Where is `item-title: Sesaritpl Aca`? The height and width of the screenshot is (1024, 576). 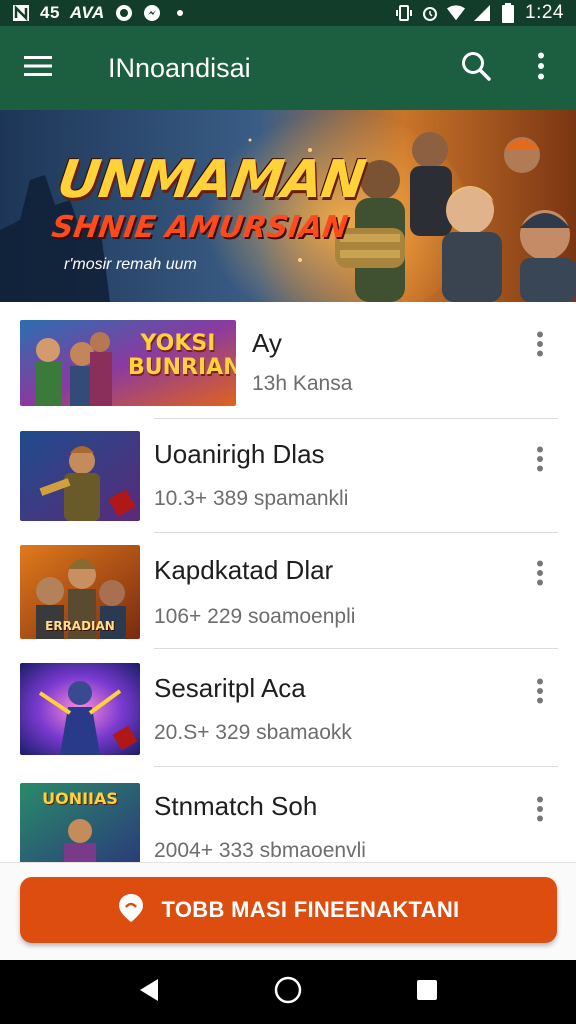
item-title: Sesaritpl Aca is located at coordinates (230, 688).